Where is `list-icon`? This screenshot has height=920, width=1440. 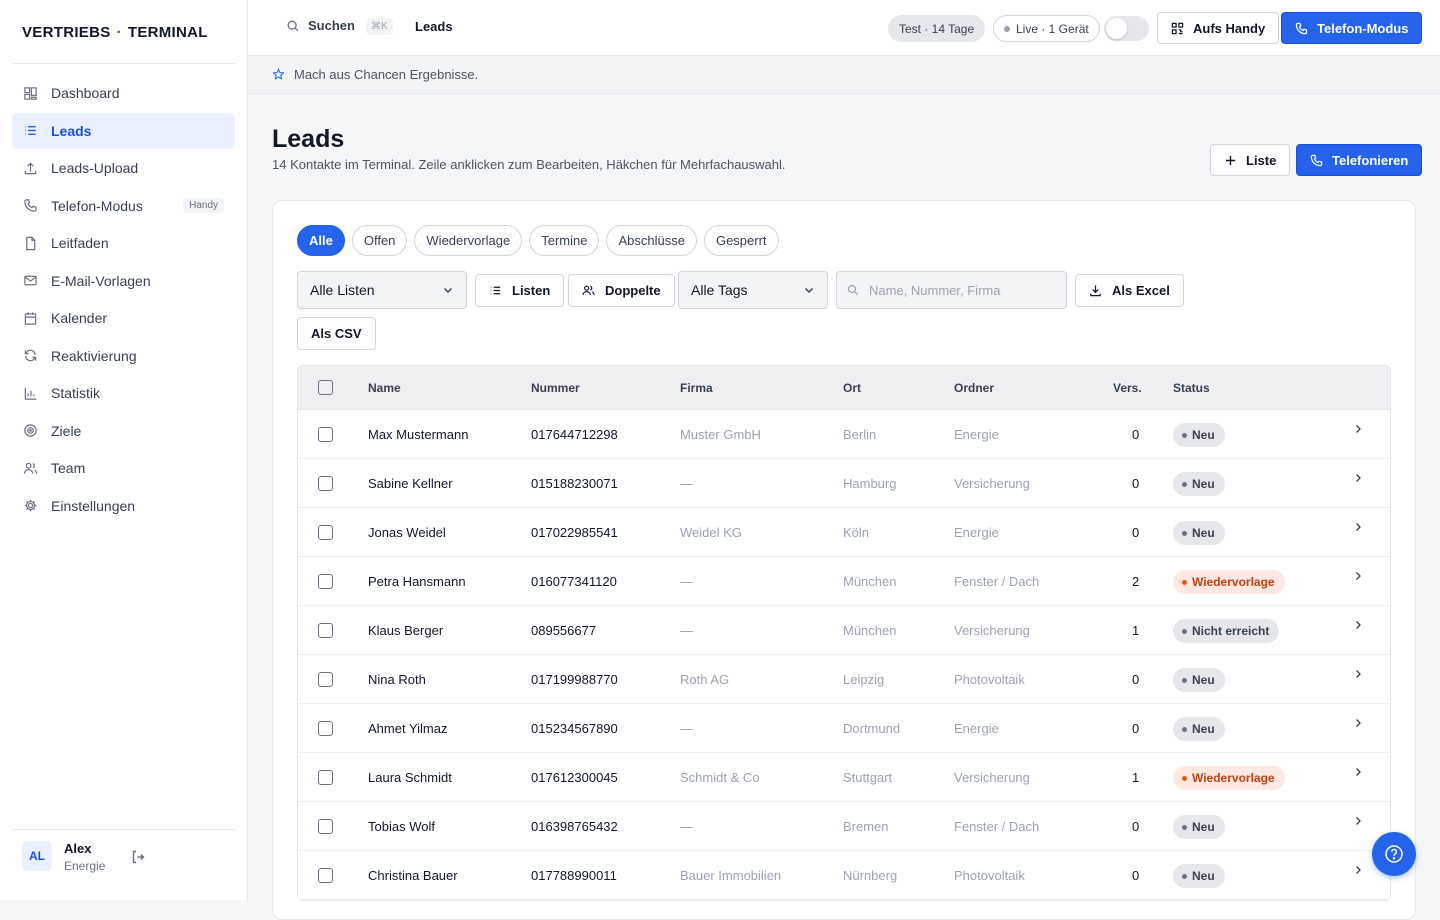
list-icon is located at coordinates (495, 290).